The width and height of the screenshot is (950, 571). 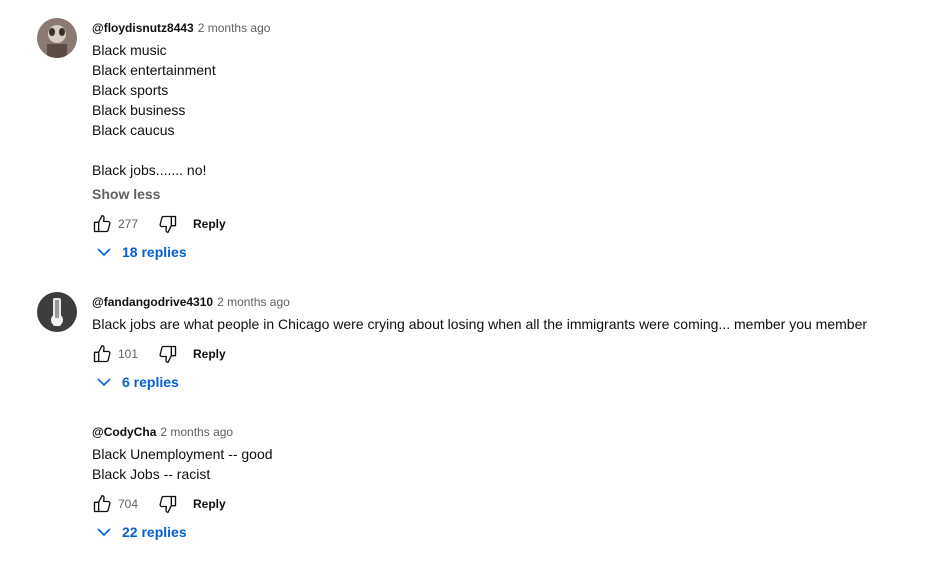 What do you see at coordinates (124, 432) in the screenshot?
I see `comment-author: @CodyCha` at bounding box center [124, 432].